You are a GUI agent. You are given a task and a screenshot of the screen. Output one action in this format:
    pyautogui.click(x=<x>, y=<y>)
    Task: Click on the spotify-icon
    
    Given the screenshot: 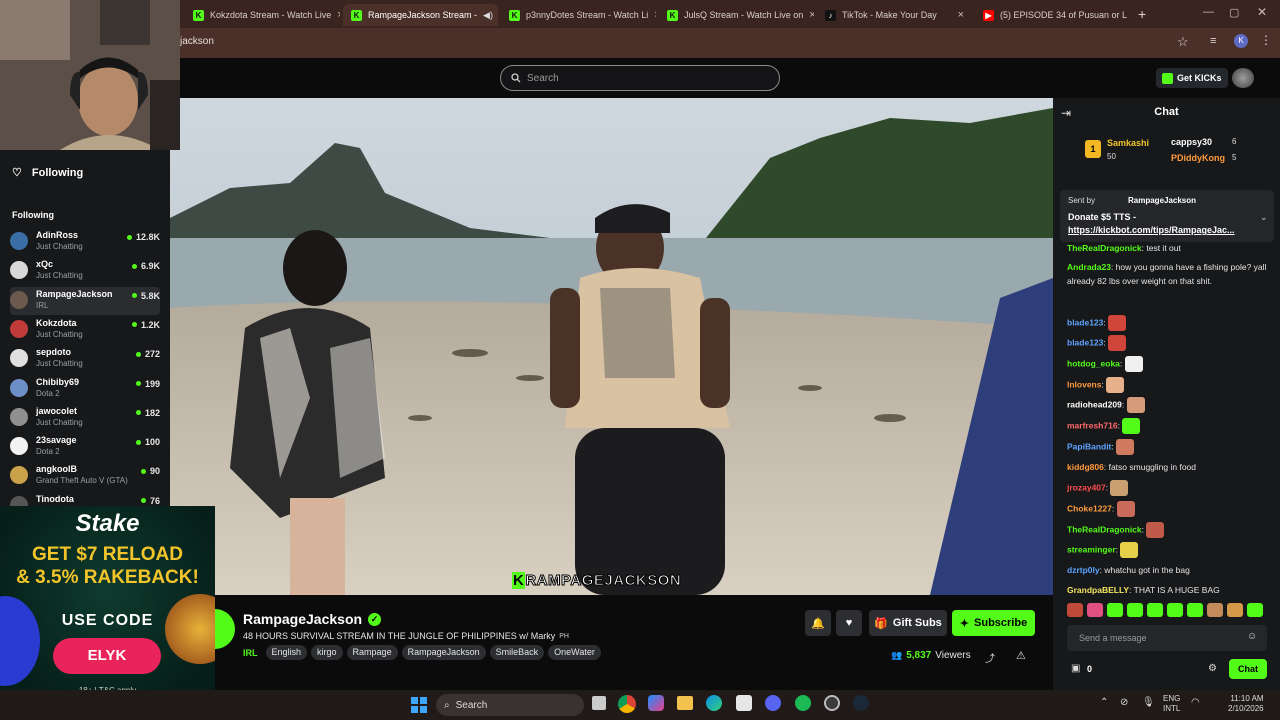 What is the action you would take?
    pyautogui.click(x=803, y=703)
    